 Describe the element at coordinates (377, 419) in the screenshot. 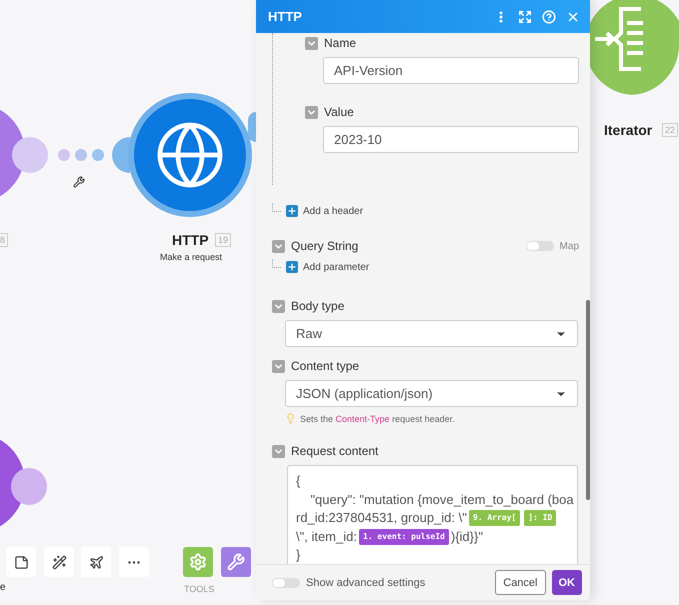

I see `hint-text: Sets the Content-Type request header.` at that location.